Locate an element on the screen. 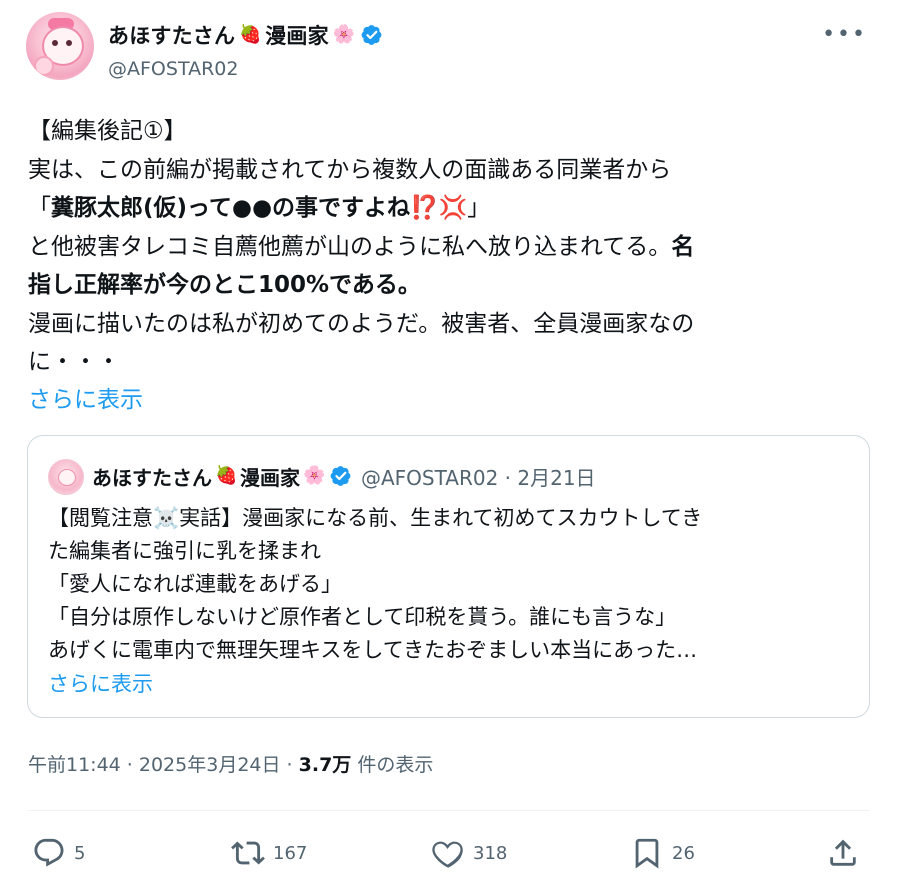 Image resolution: width=897 pixels, height=892 pixels. repost-icon is located at coordinates (248, 853).